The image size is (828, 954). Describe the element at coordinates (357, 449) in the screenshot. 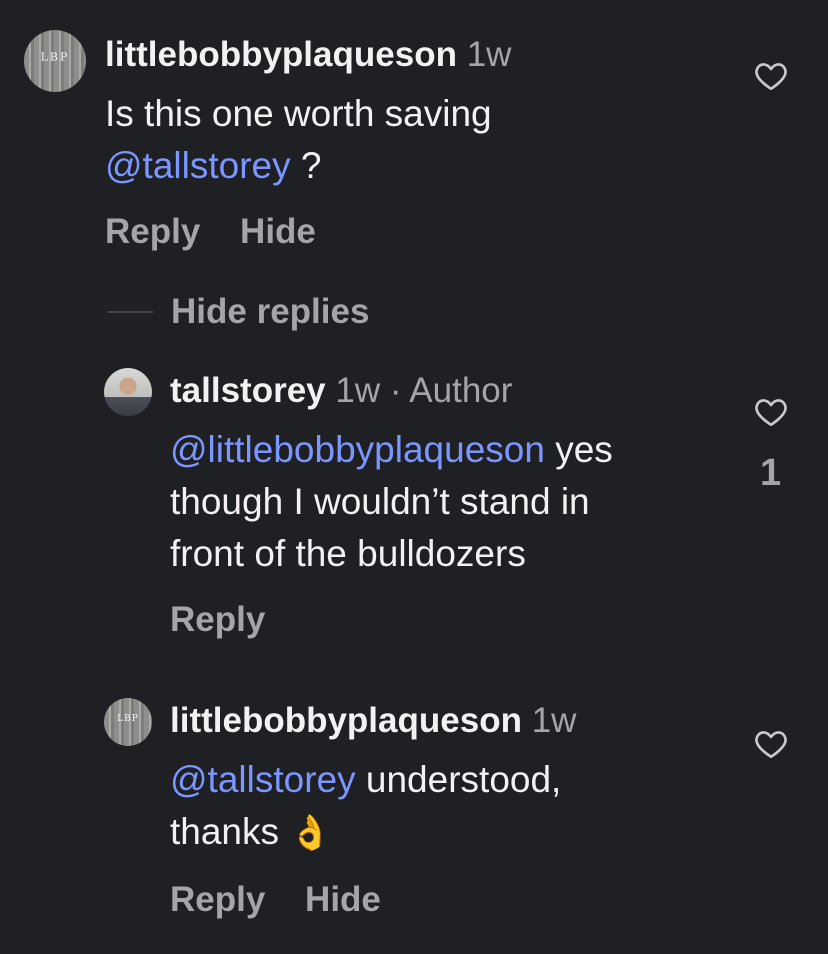

I see `mention-link: @littlebobbyplaqueson` at that location.